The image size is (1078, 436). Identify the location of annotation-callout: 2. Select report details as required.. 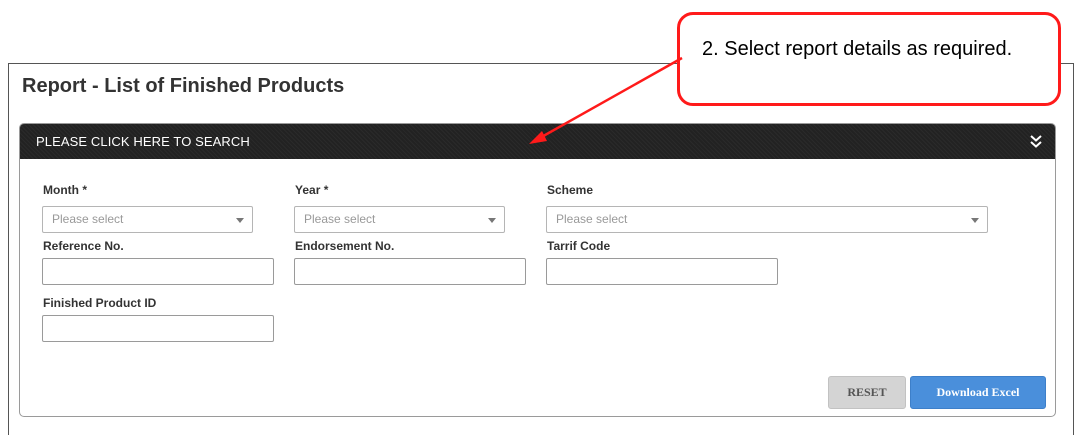
(869, 59).